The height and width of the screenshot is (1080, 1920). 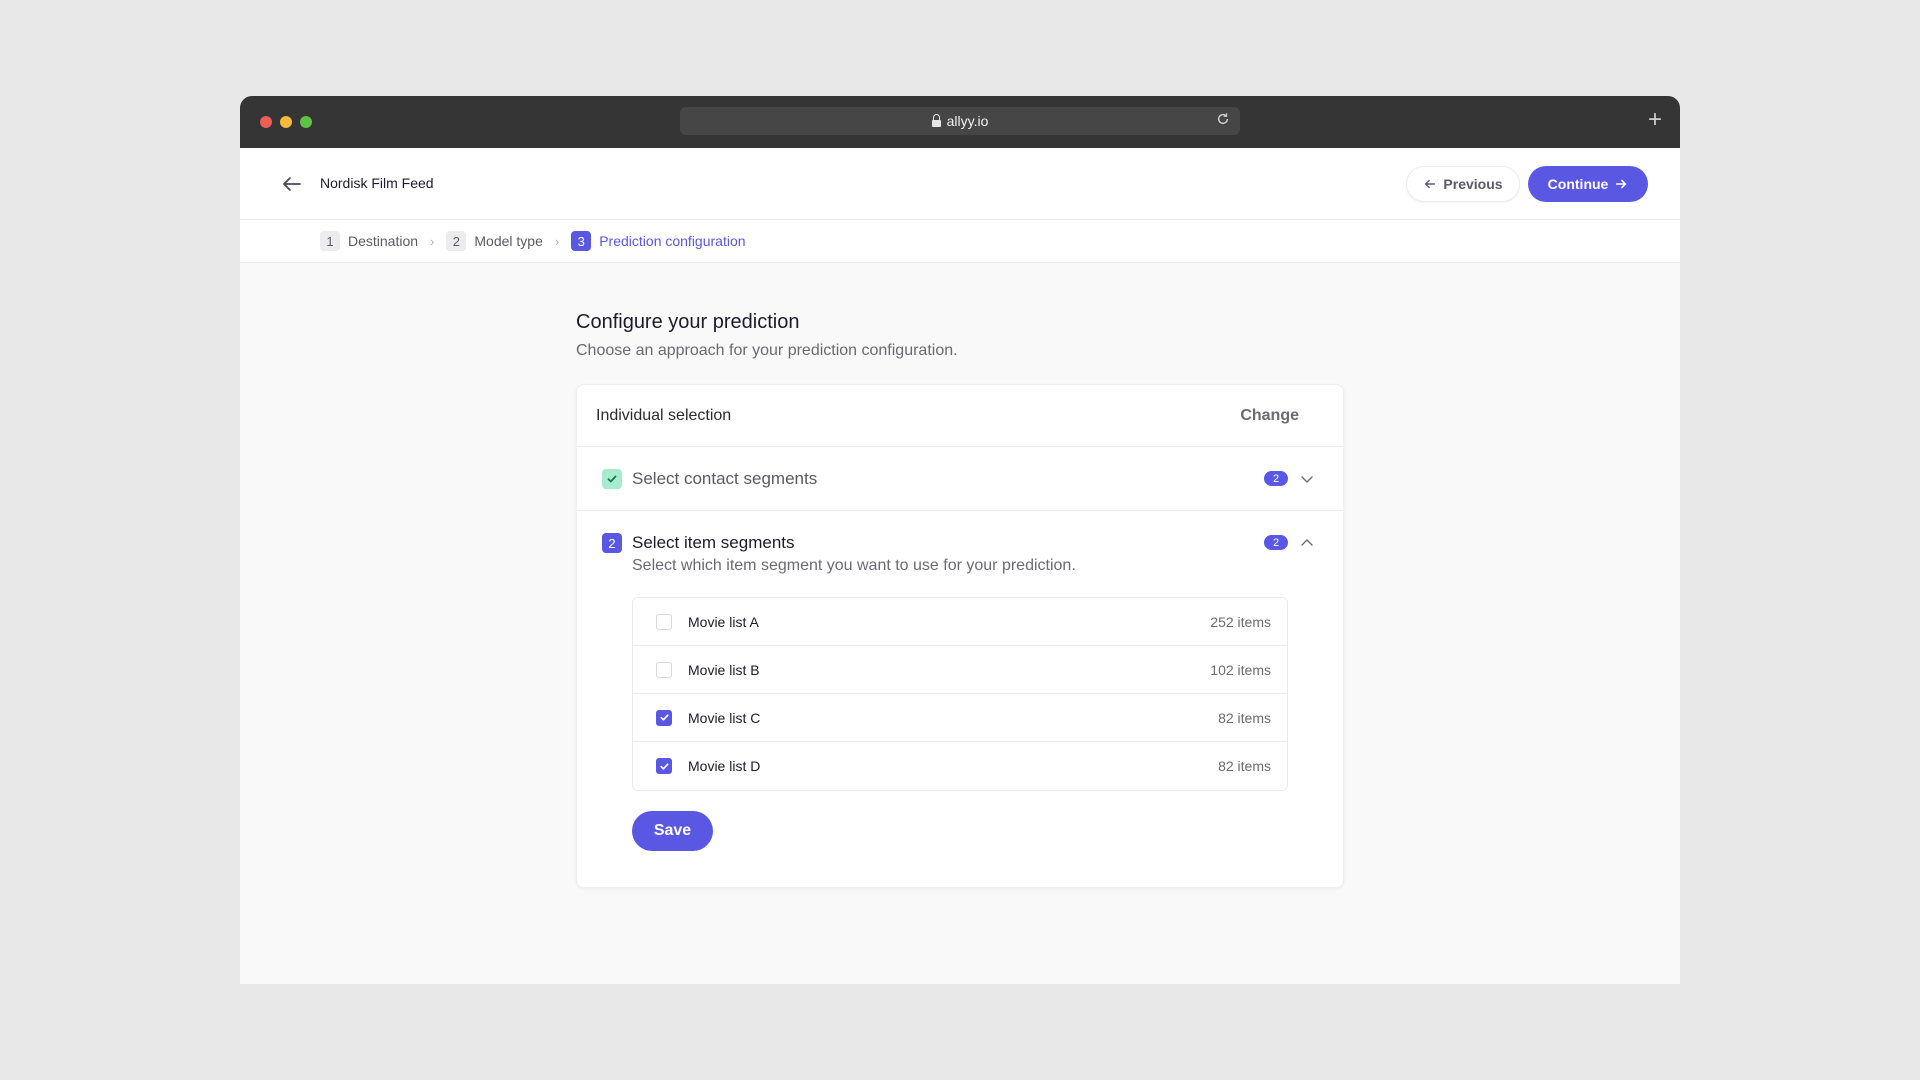 What do you see at coordinates (377, 183) in the screenshot?
I see `app-title: Nordisk Film Feed` at bounding box center [377, 183].